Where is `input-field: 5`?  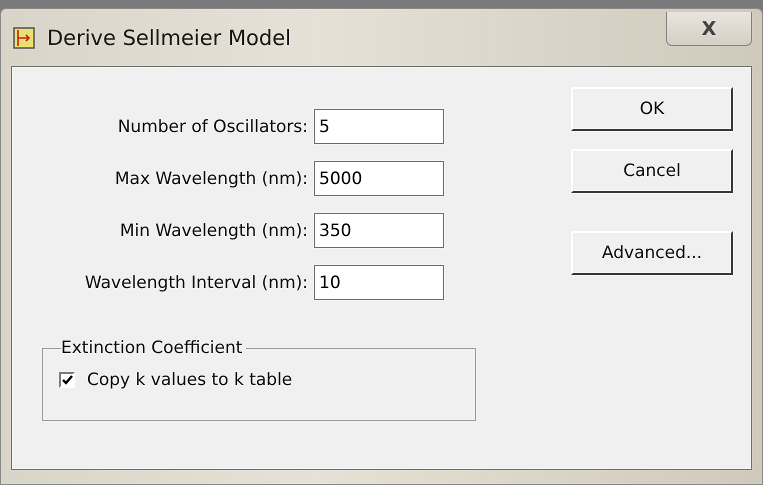
input-field: 5 is located at coordinates (379, 126).